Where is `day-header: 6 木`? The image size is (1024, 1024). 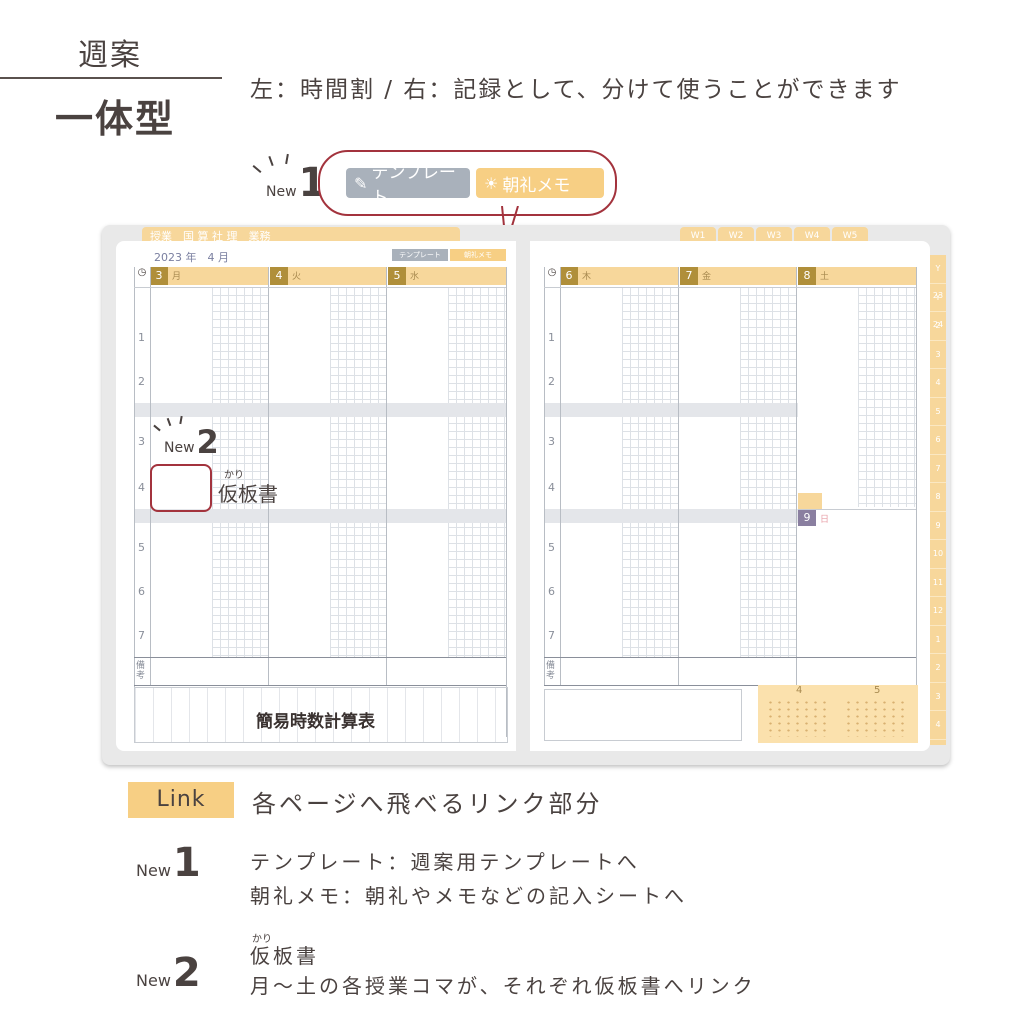
day-header: 6 木 is located at coordinates (619, 276).